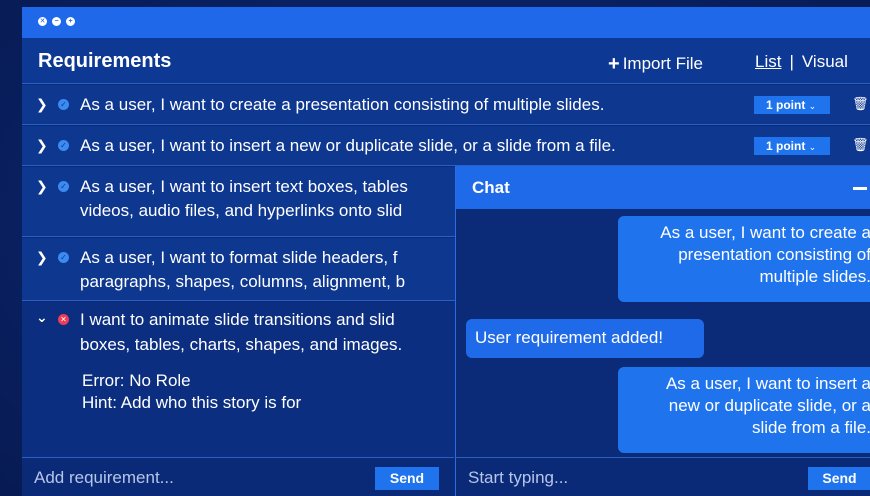  I want to click on view-toggle: List | Visual, so click(801, 62).